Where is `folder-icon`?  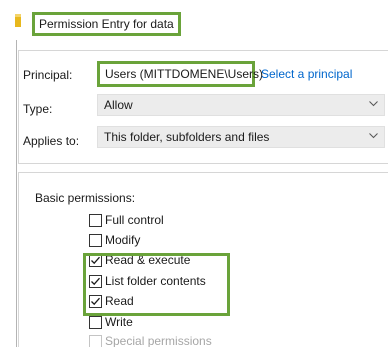
folder-icon is located at coordinates (18, 20).